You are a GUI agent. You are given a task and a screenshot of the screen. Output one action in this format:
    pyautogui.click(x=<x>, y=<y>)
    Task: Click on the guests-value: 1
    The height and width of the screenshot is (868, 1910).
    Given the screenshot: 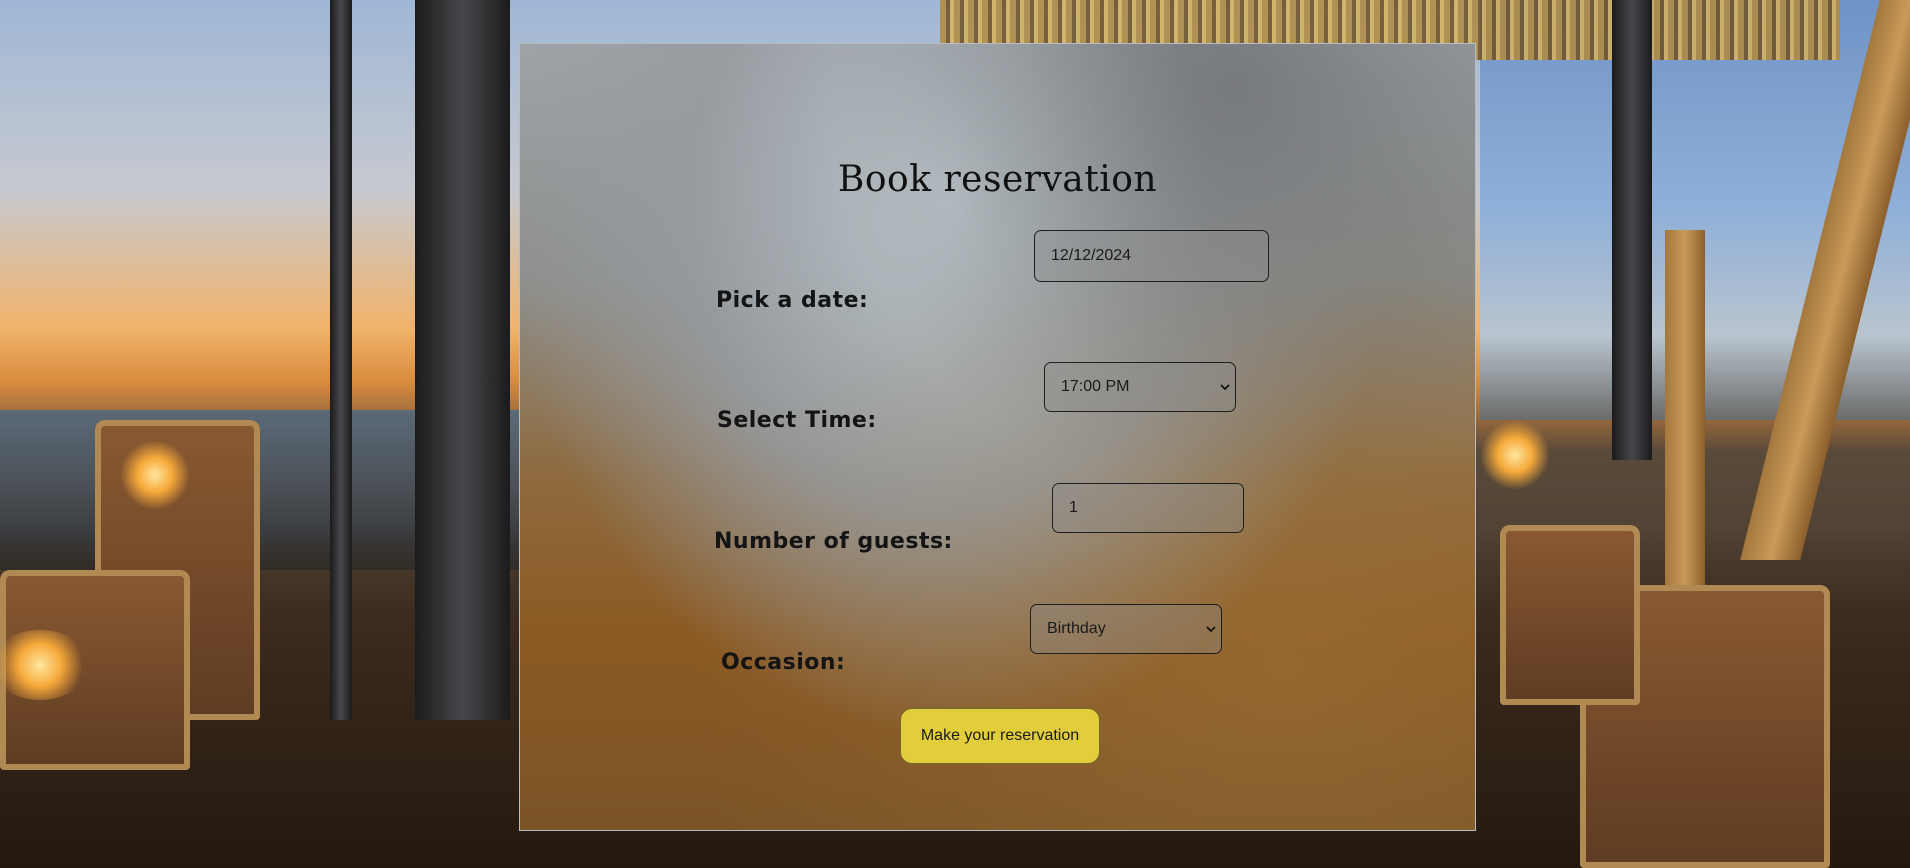 What is the action you would take?
    pyautogui.click(x=1073, y=507)
    